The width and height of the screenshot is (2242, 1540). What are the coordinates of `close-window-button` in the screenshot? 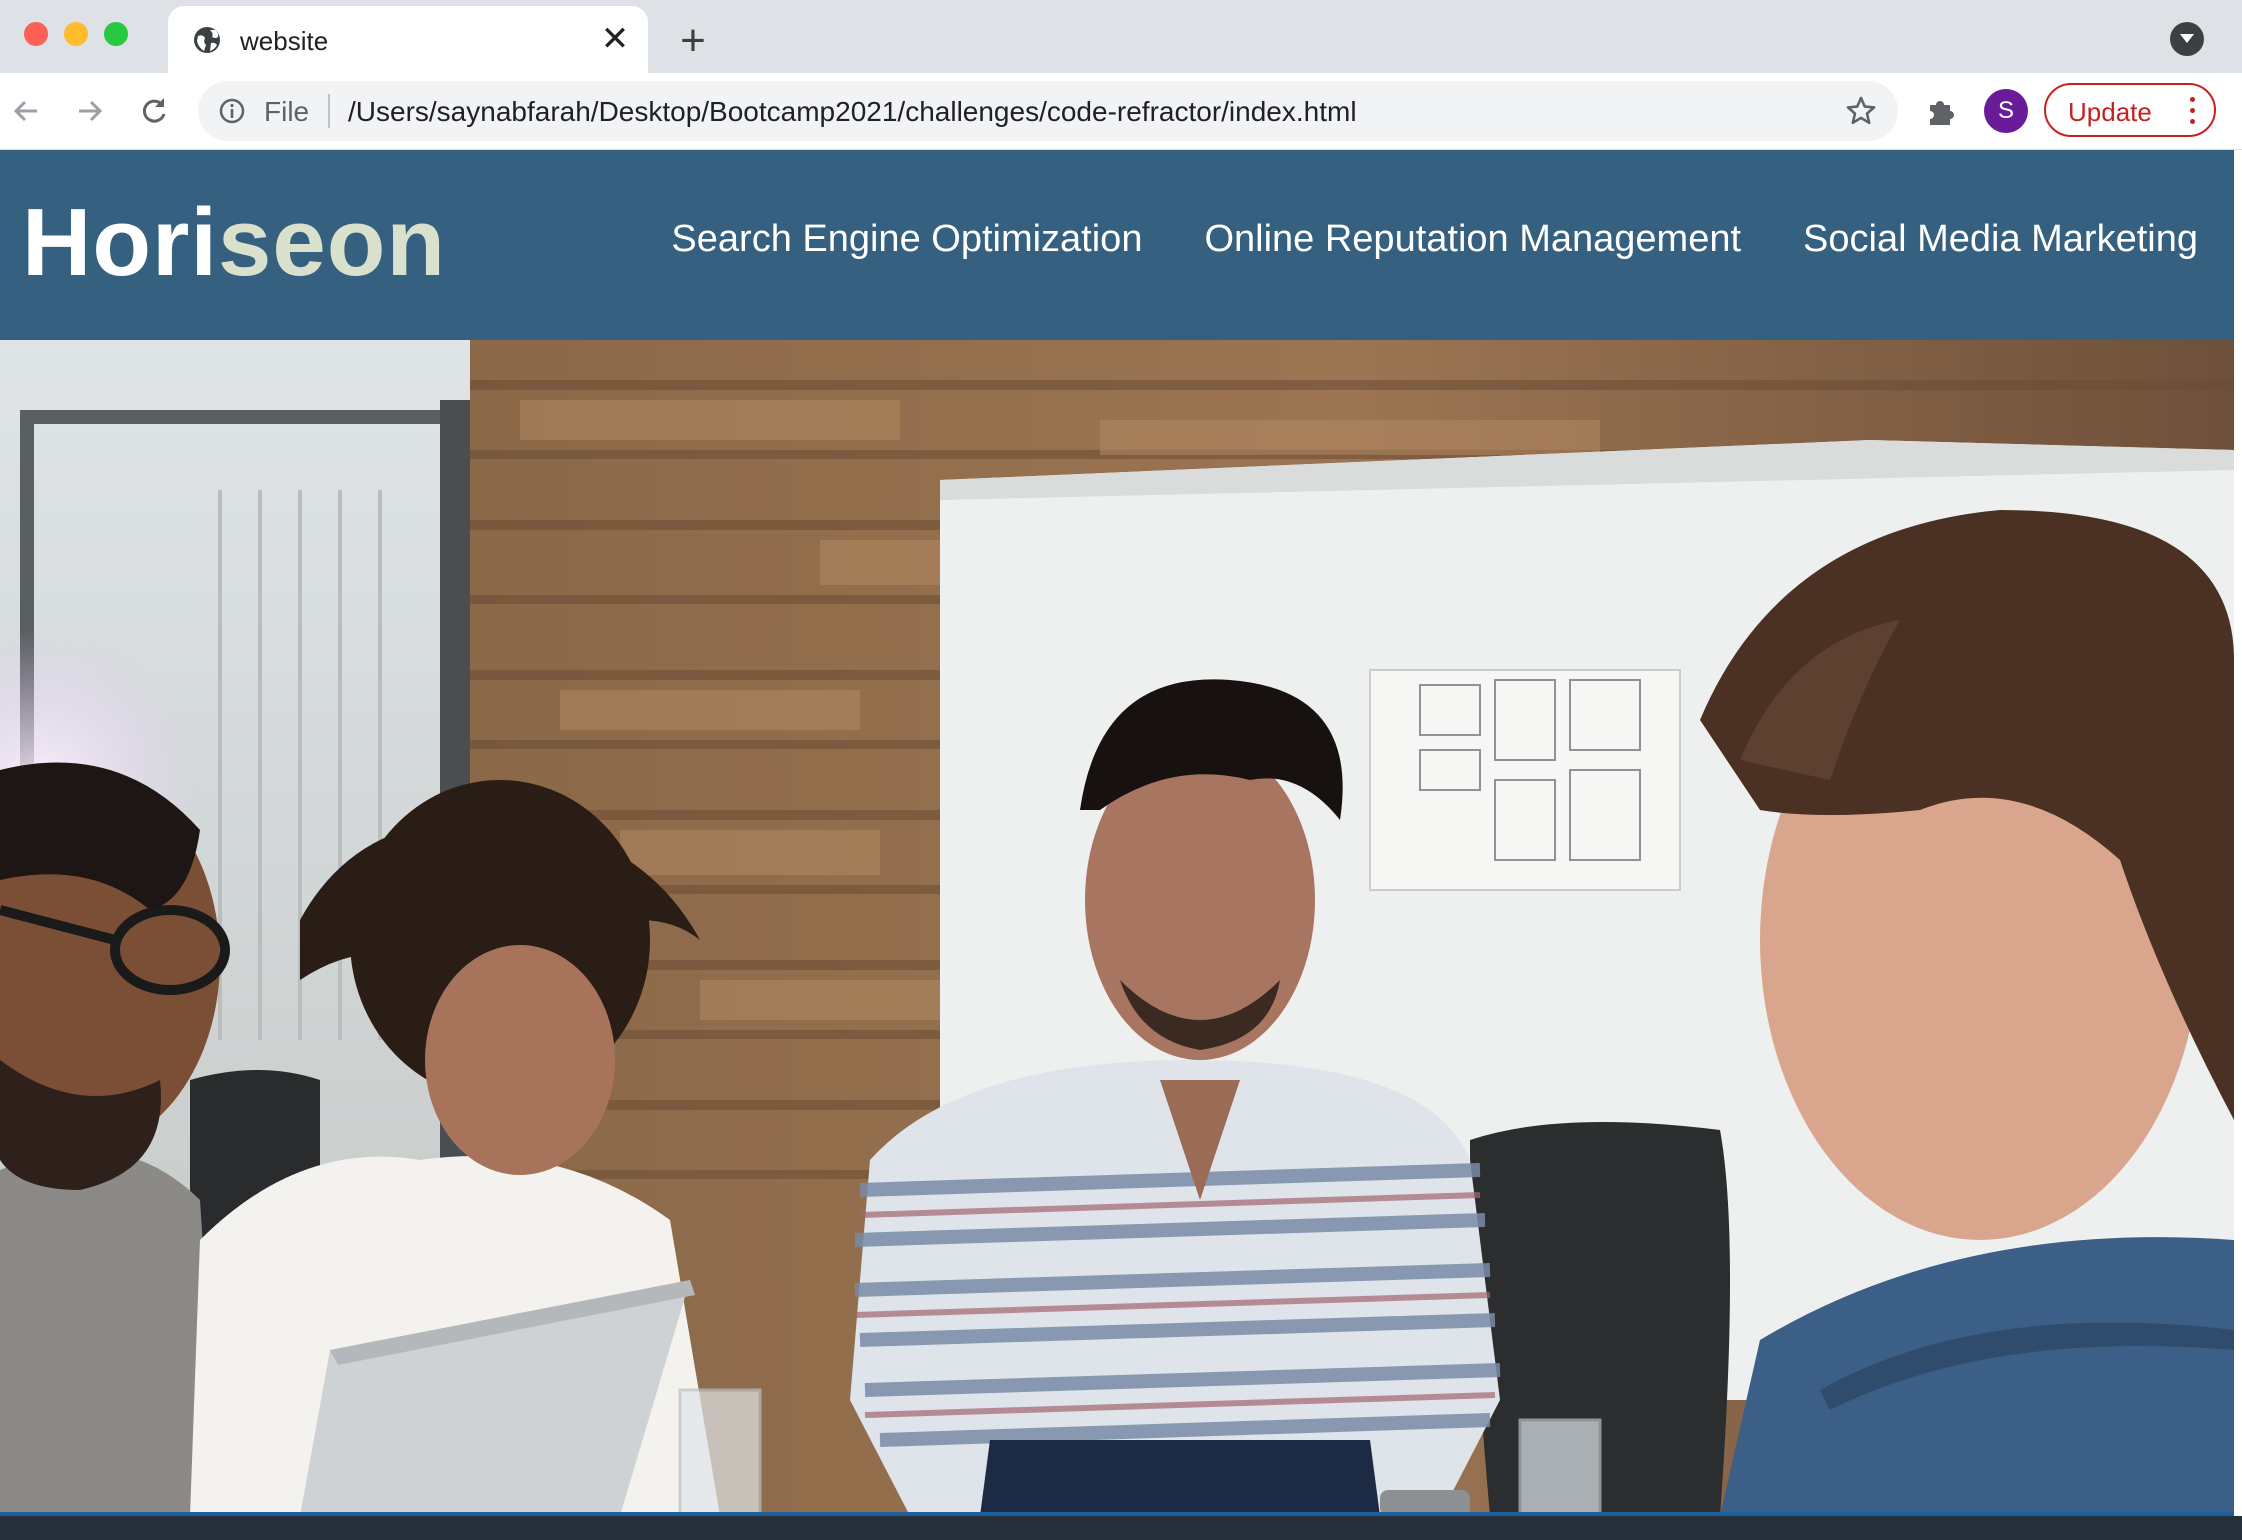 It's located at (36, 34).